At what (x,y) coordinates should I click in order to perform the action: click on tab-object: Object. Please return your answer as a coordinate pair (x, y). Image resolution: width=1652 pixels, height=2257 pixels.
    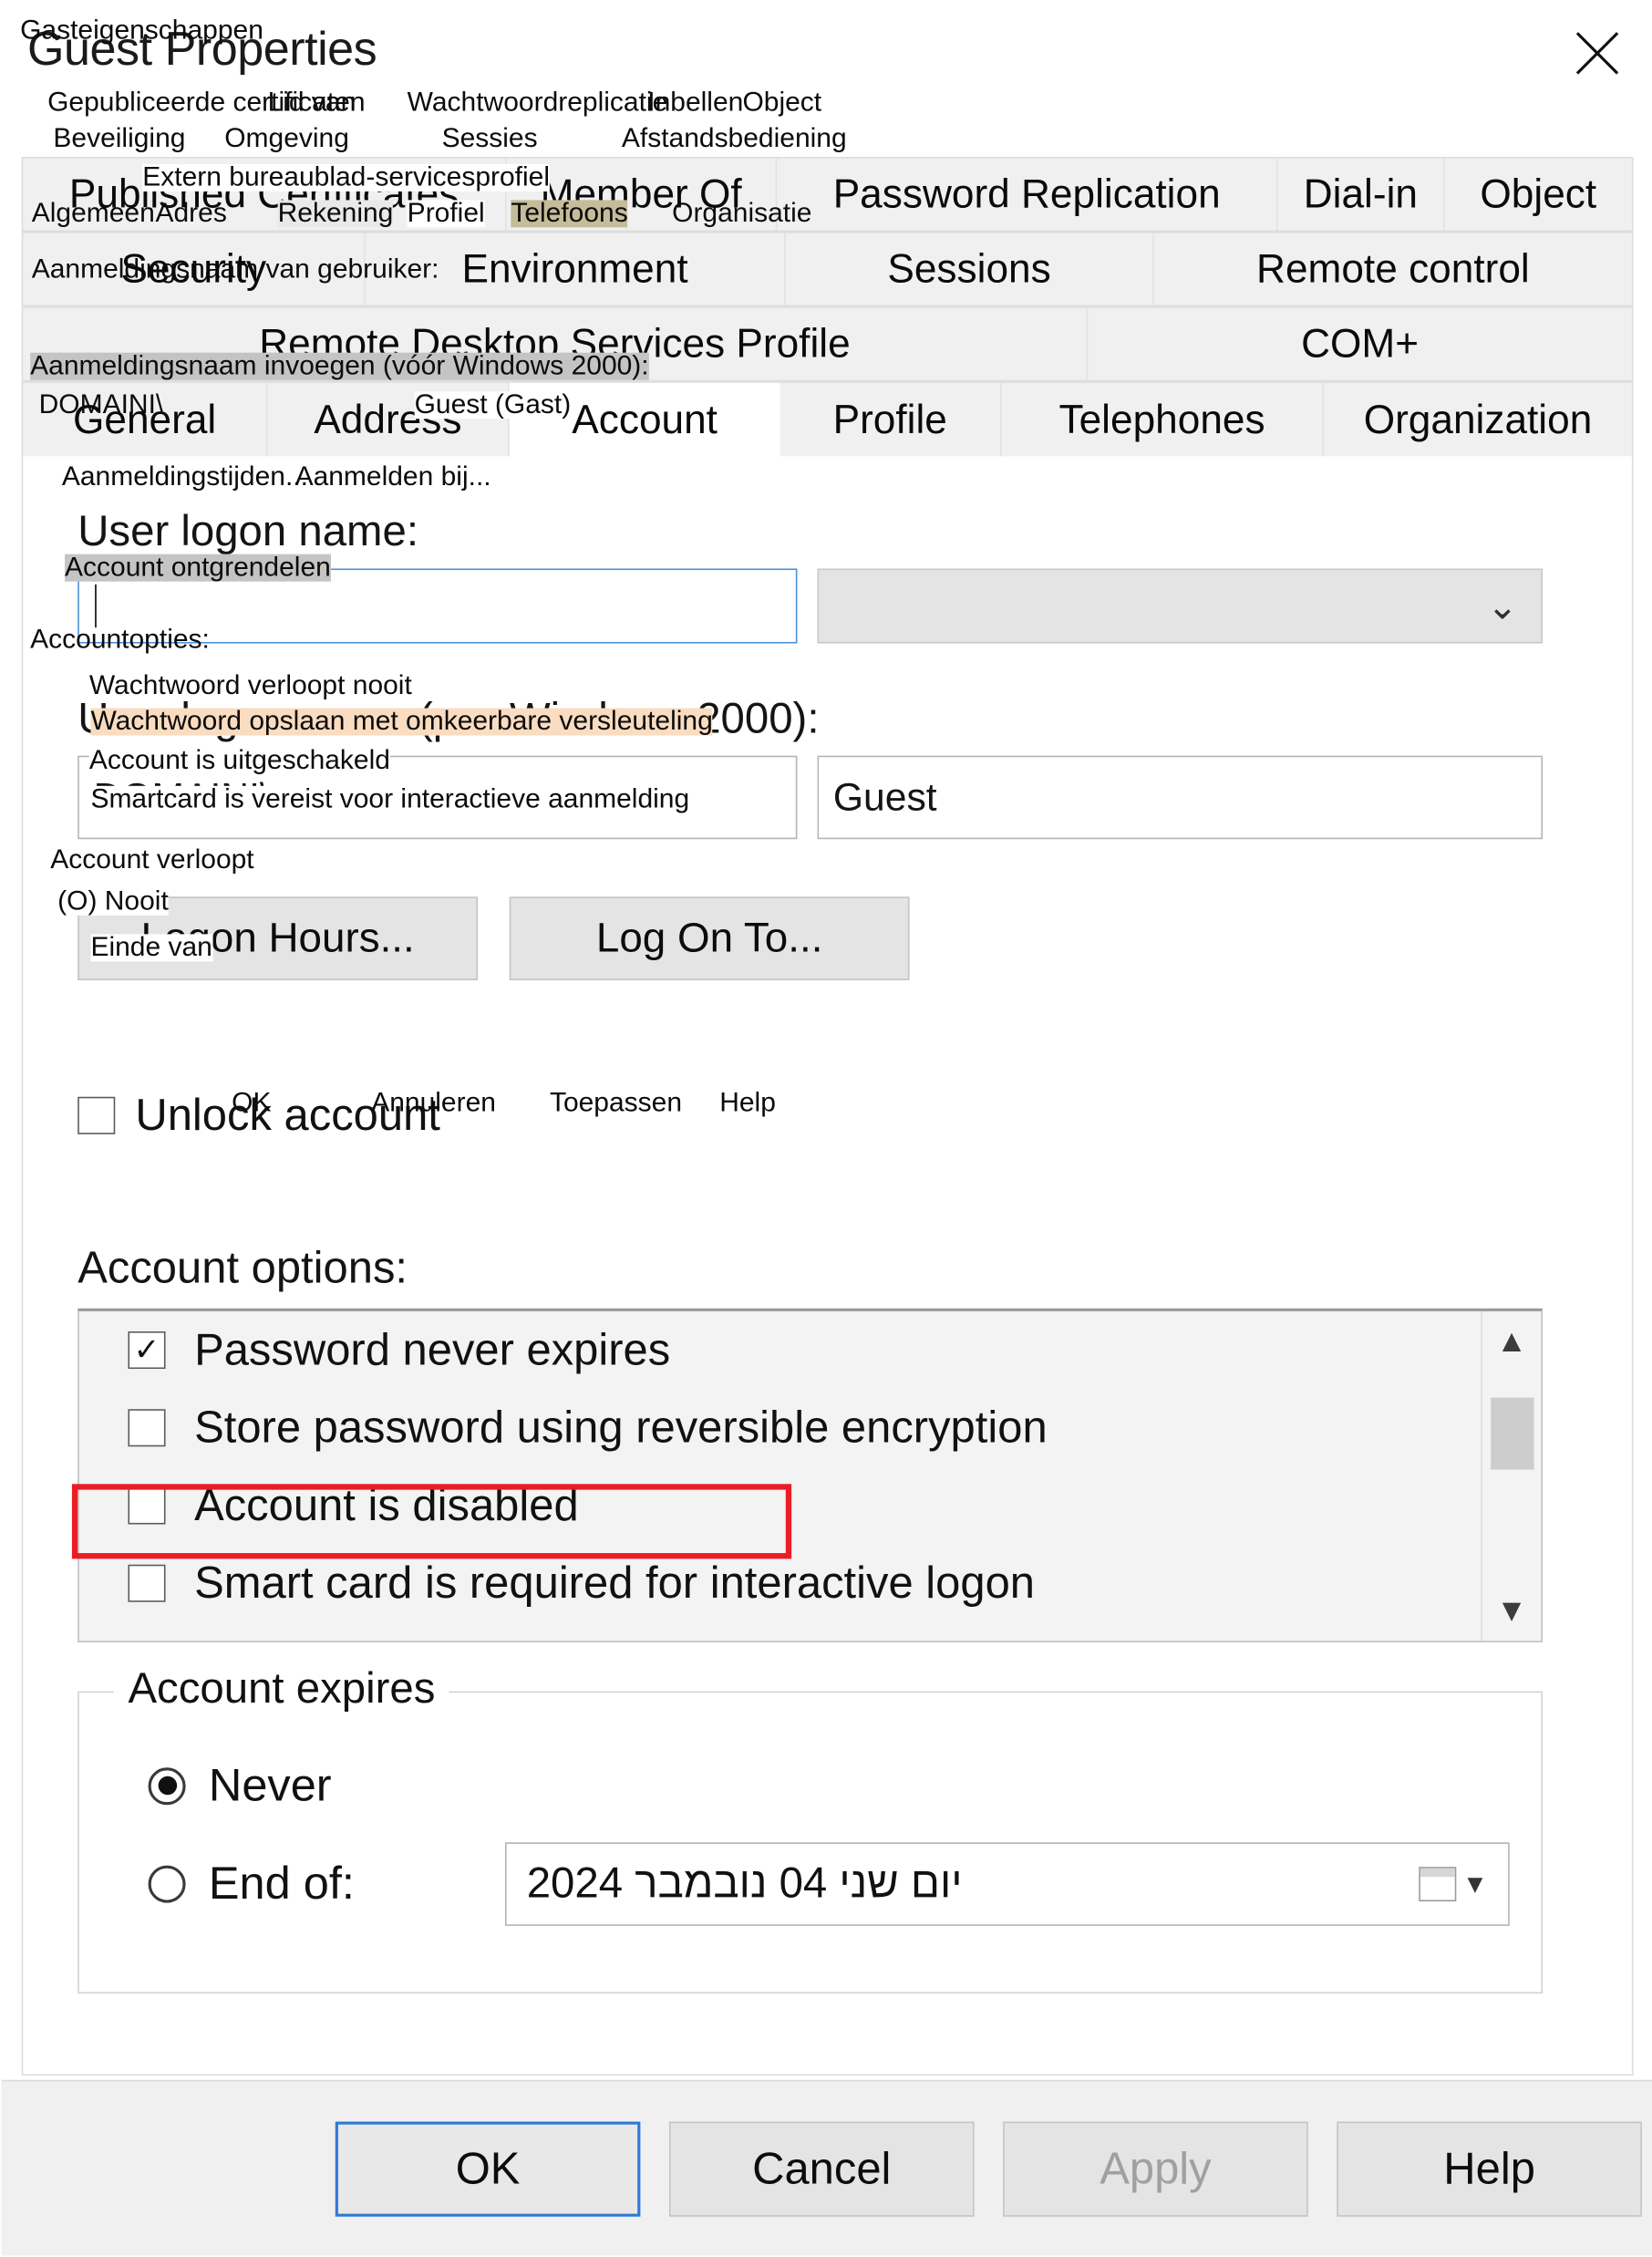
    Looking at the image, I should click on (1538, 195).